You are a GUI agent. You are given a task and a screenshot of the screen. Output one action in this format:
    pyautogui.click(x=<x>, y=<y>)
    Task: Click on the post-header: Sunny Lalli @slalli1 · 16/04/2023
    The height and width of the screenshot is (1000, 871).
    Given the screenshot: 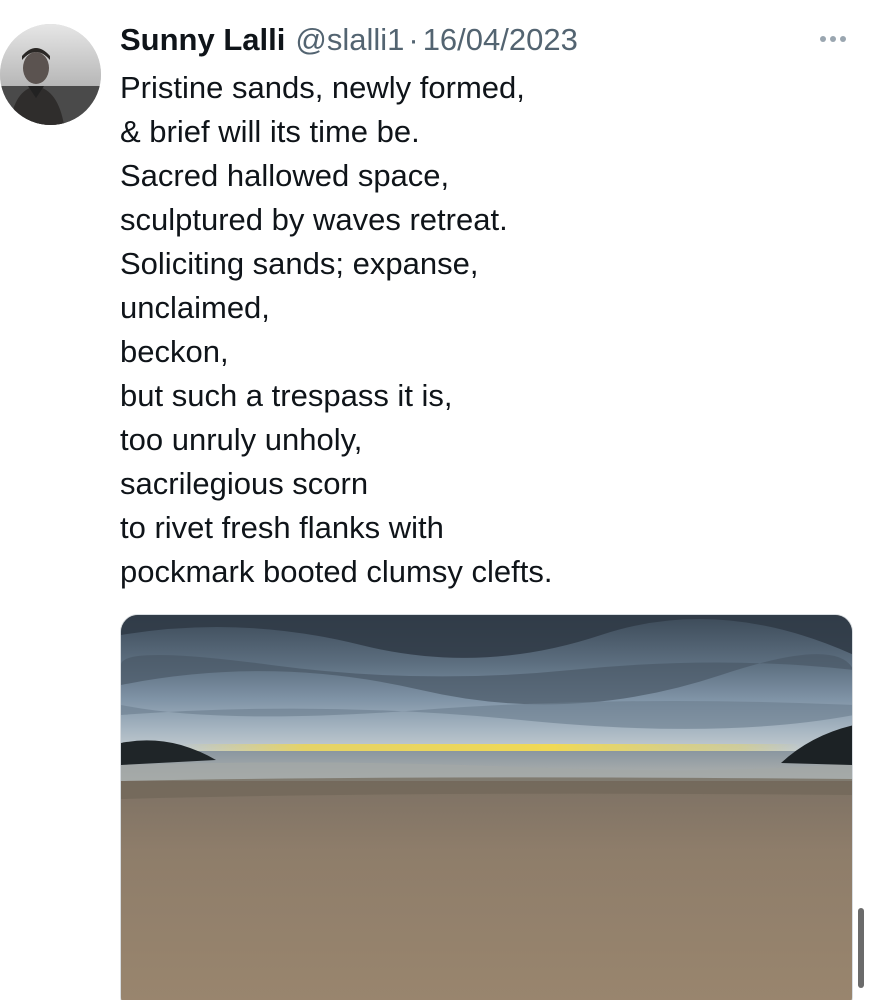 What is the action you would take?
    pyautogui.click(x=349, y=40)
    